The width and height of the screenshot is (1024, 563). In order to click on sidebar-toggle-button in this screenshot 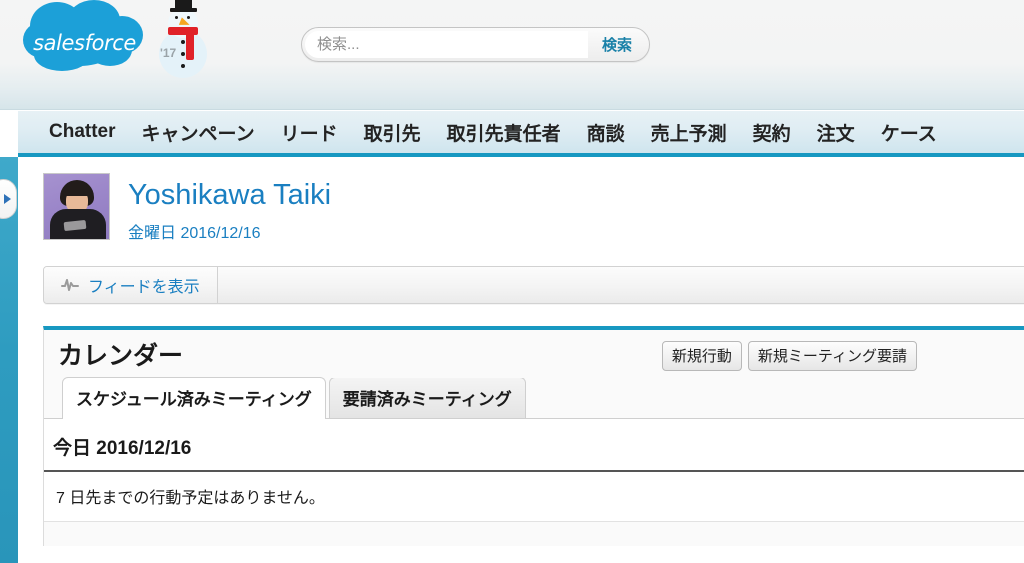, I will do `click(8, 199)`.